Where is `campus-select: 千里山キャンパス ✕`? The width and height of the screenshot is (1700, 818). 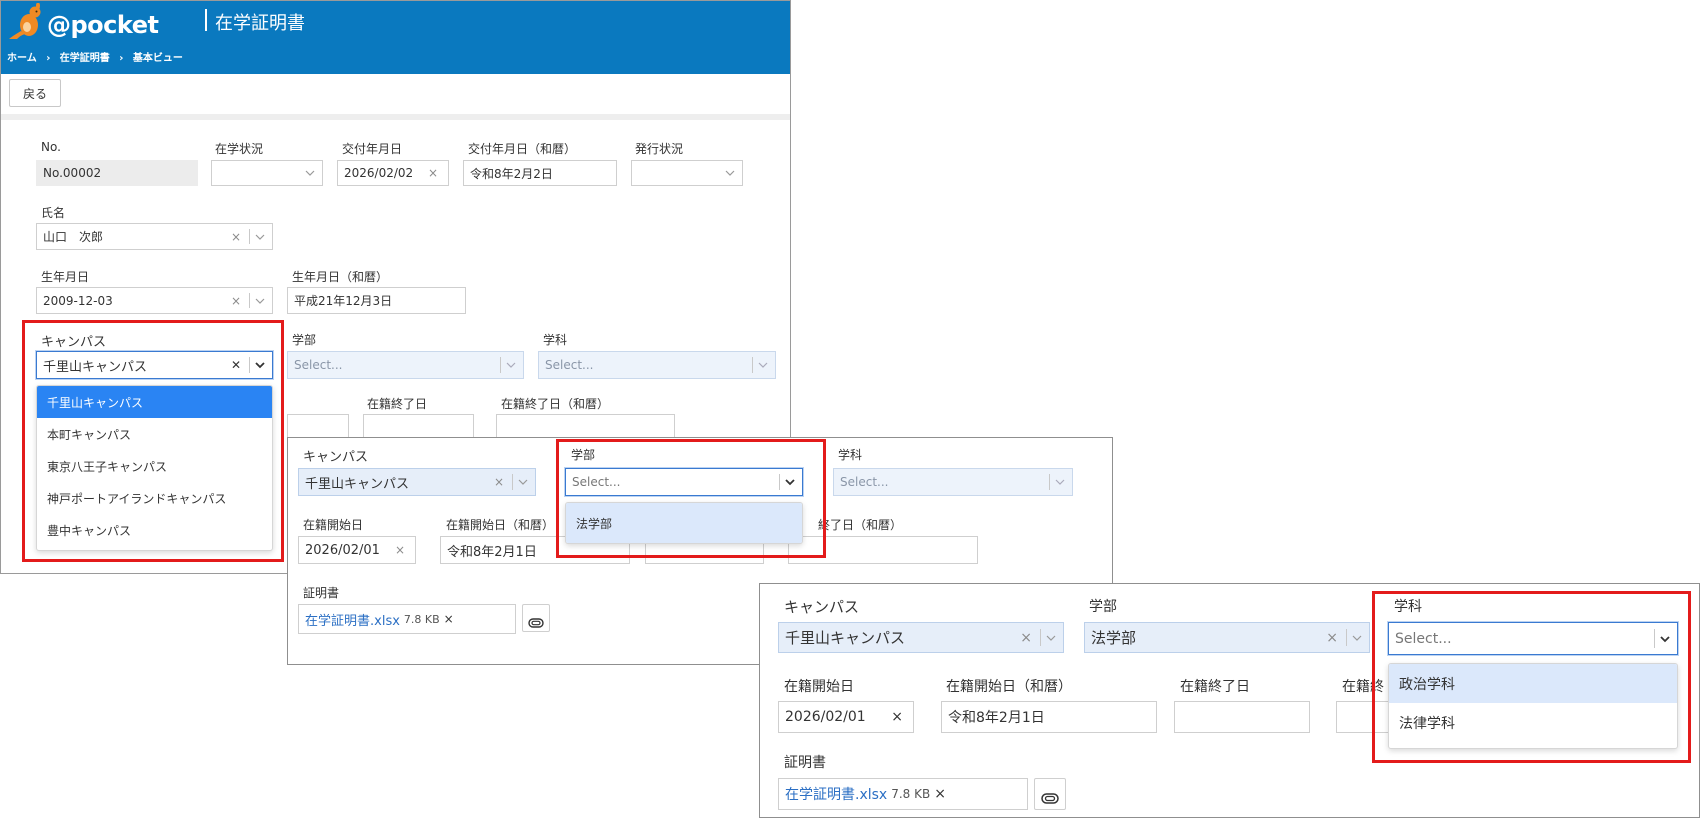 campus-select: 千里山キャンパス ✕ is located at coordinates (154, 365).